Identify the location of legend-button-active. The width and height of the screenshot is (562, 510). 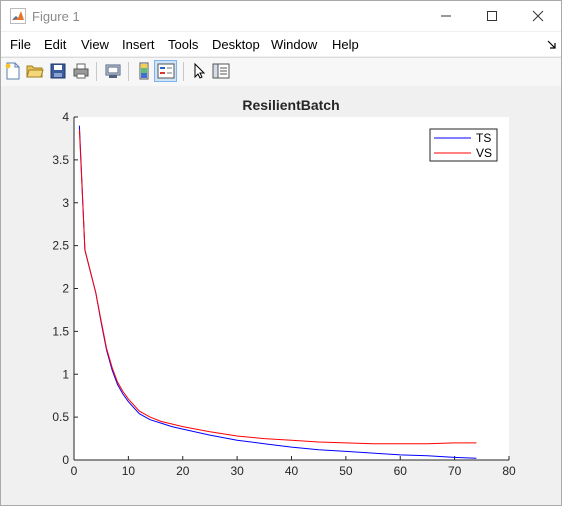
(165, 71).